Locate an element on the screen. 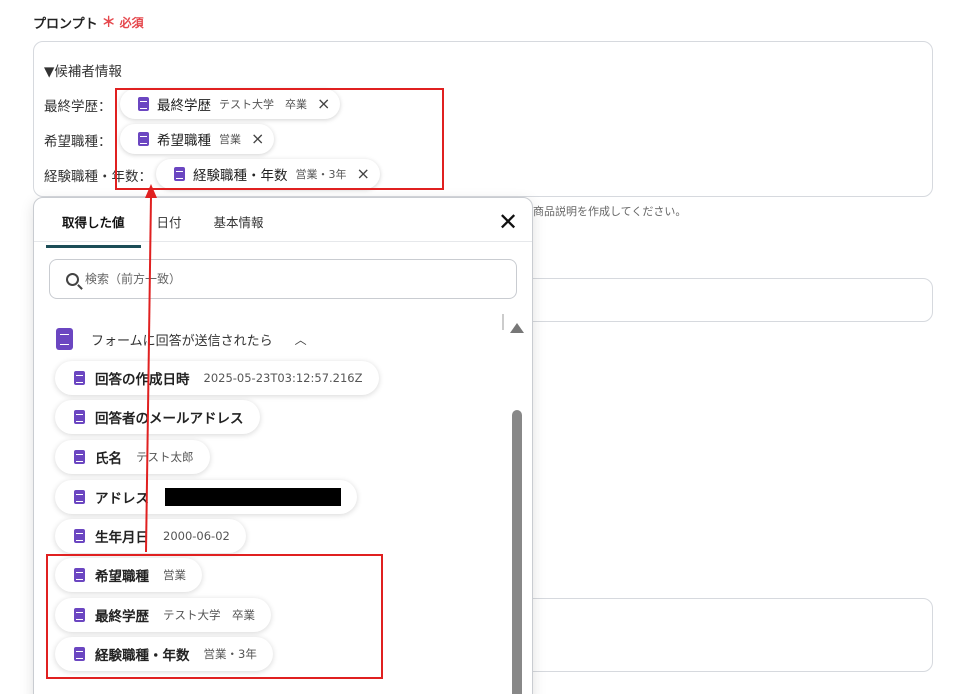 This screenshot has width=967, height=694. variable-item: 氏名 テスト太郎 is located at coordinates (132, 457).